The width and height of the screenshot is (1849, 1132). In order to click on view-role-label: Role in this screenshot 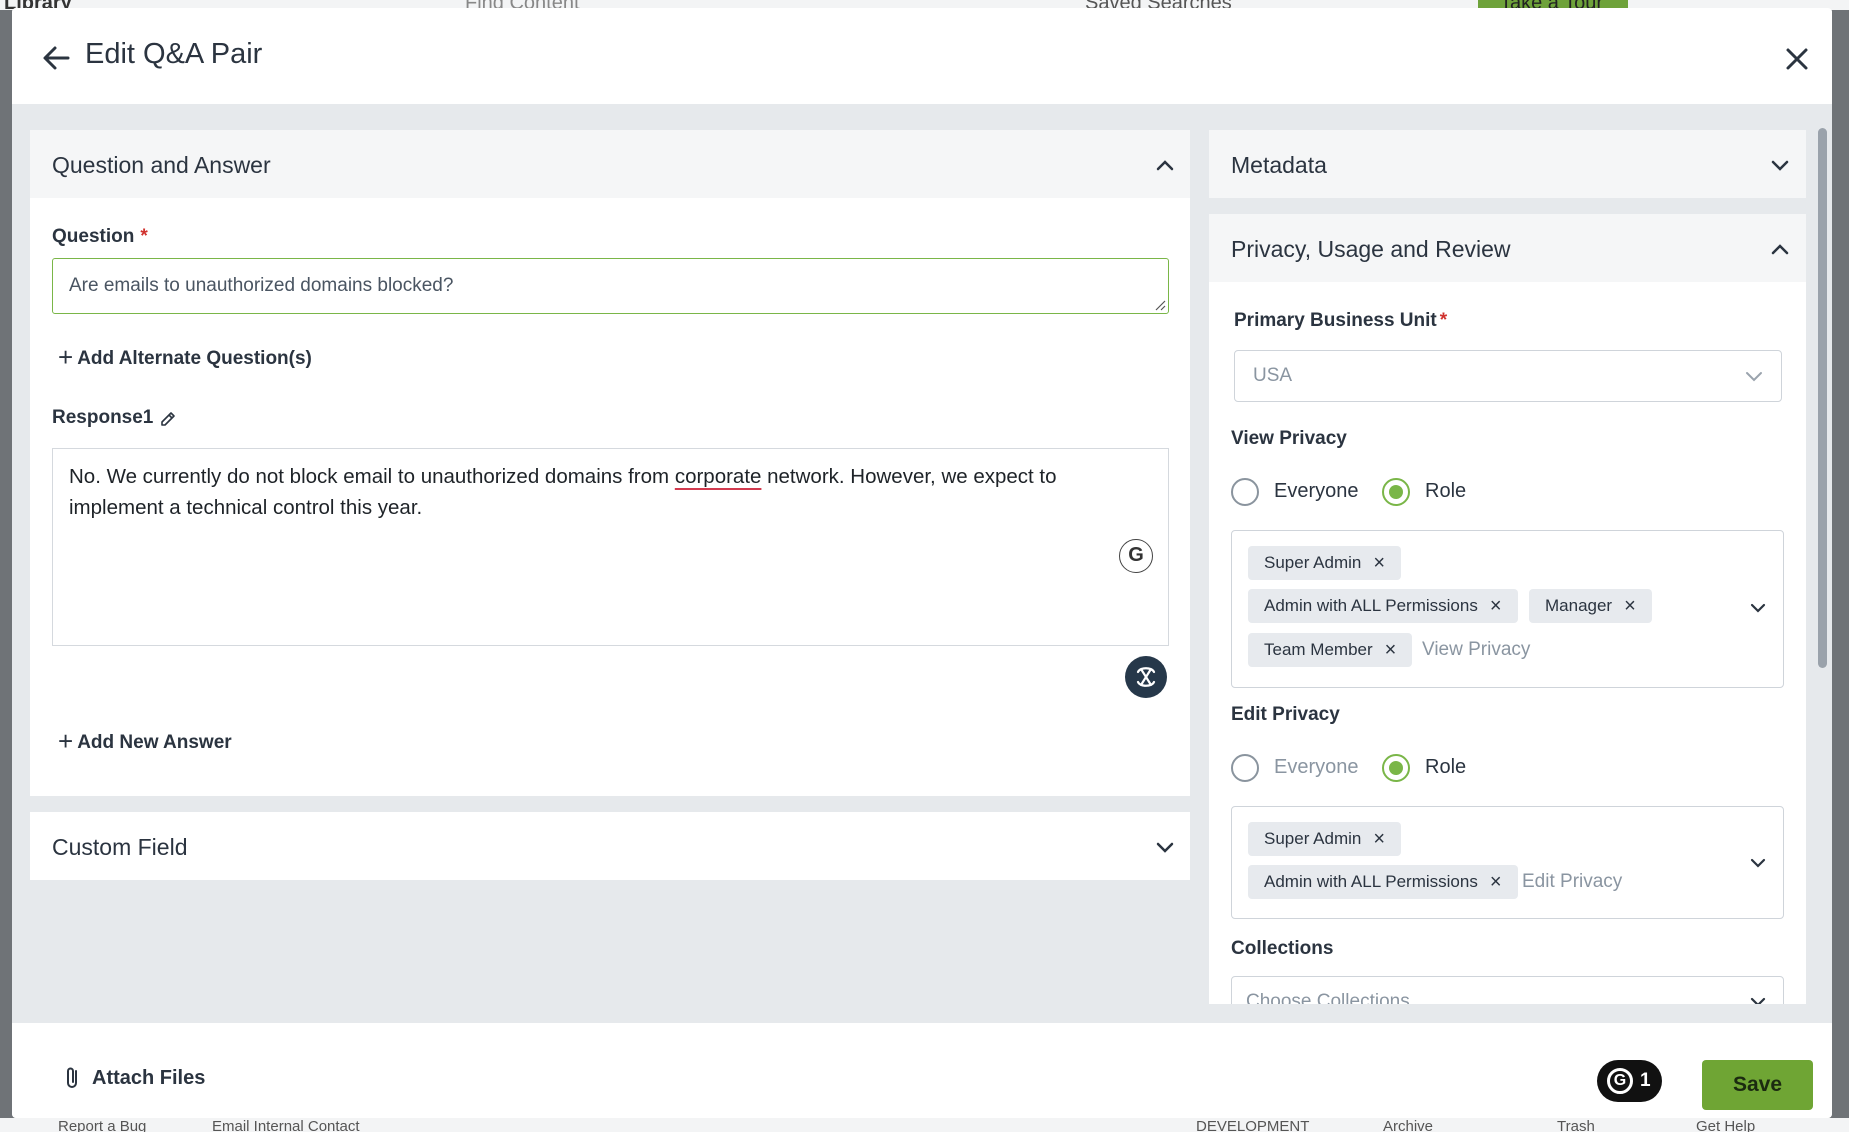, I will do `click(1446, 491)`.